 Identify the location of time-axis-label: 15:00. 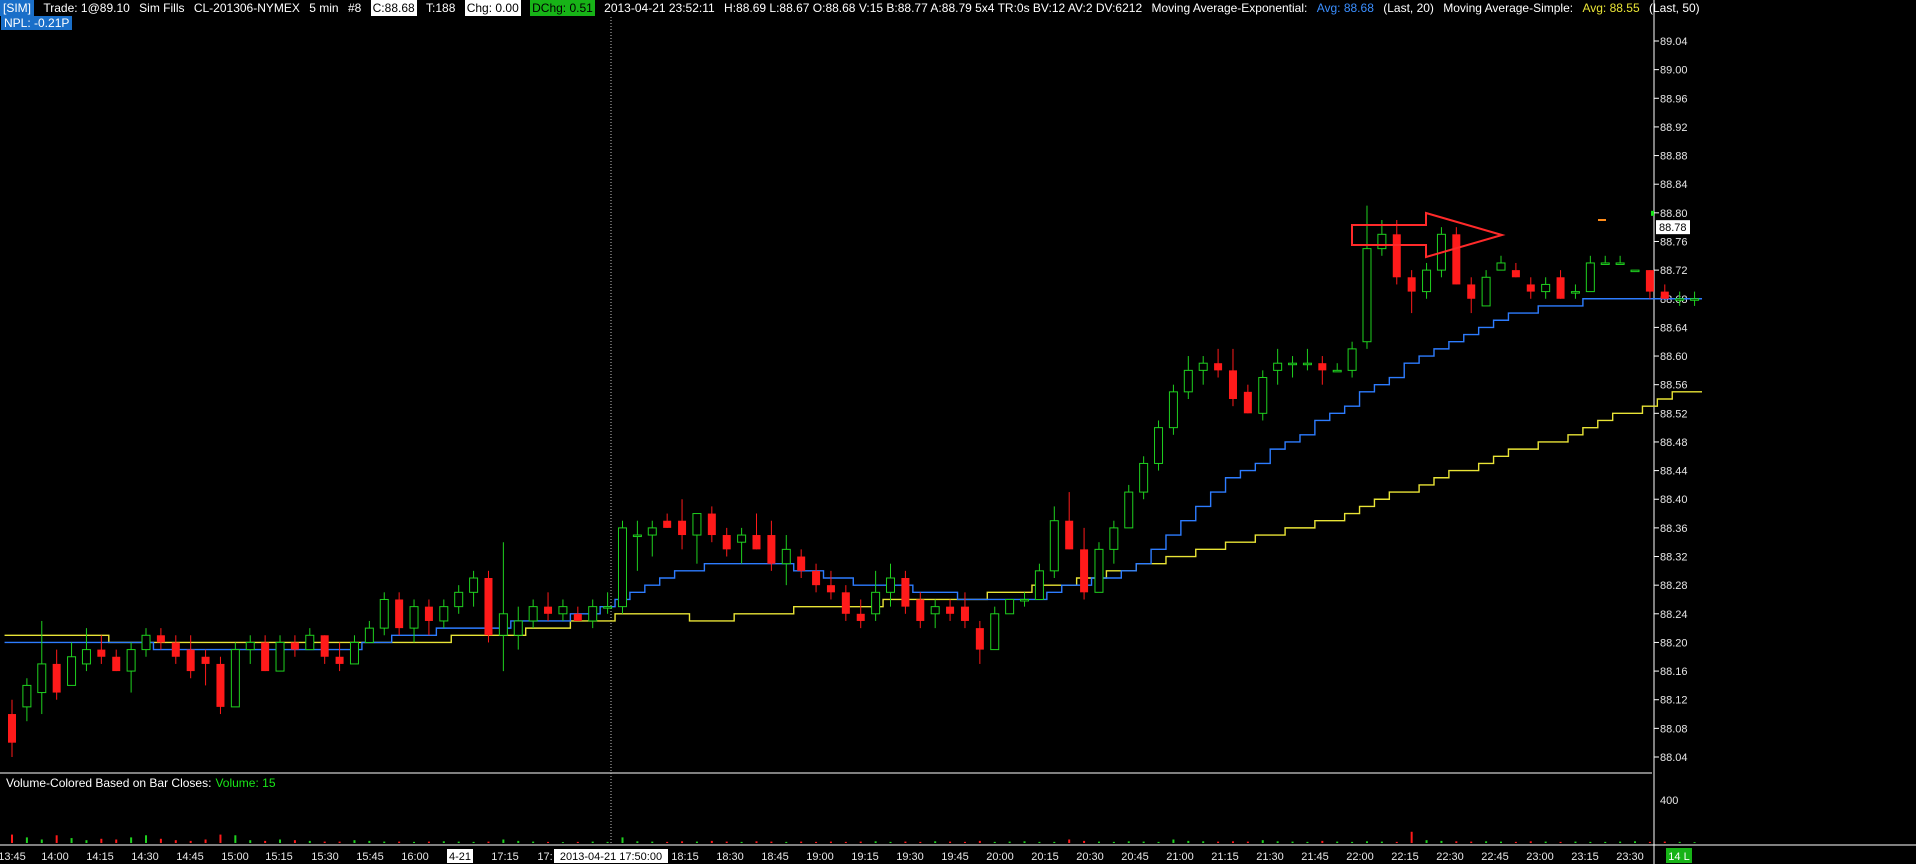
(235, 857).